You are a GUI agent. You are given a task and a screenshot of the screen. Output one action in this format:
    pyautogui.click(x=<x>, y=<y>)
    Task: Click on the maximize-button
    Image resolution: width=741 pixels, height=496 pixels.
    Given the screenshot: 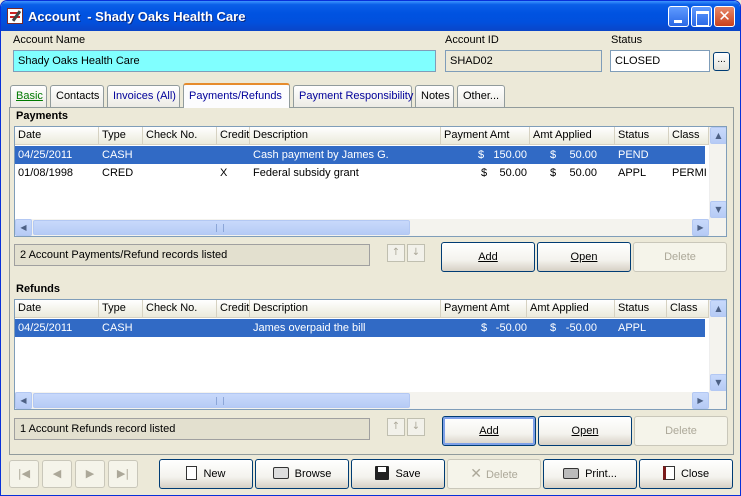 What is the action you would take?
    pyautogui.click(x=701, y=16)
    